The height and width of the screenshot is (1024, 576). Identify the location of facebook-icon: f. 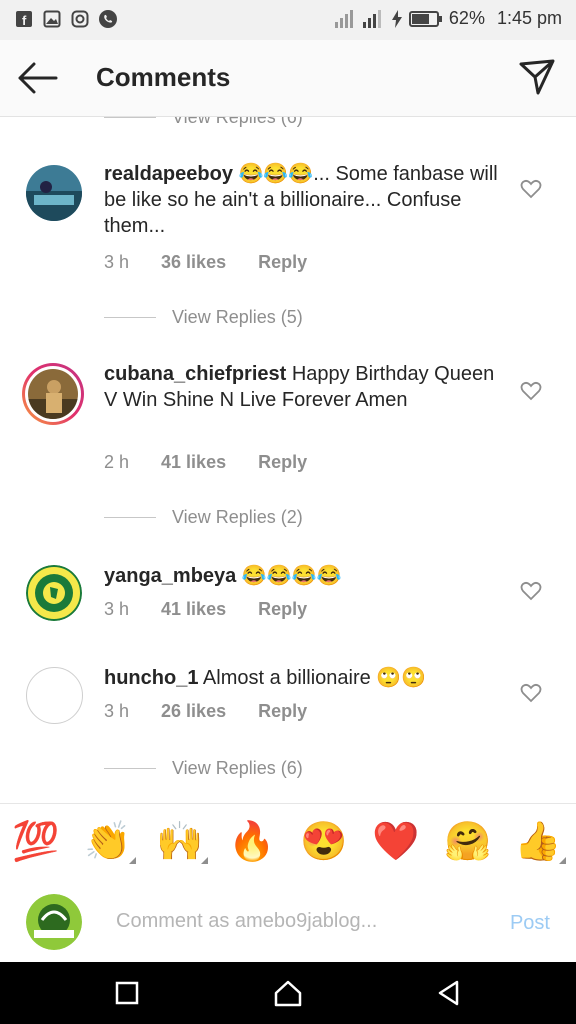
(24, 19).